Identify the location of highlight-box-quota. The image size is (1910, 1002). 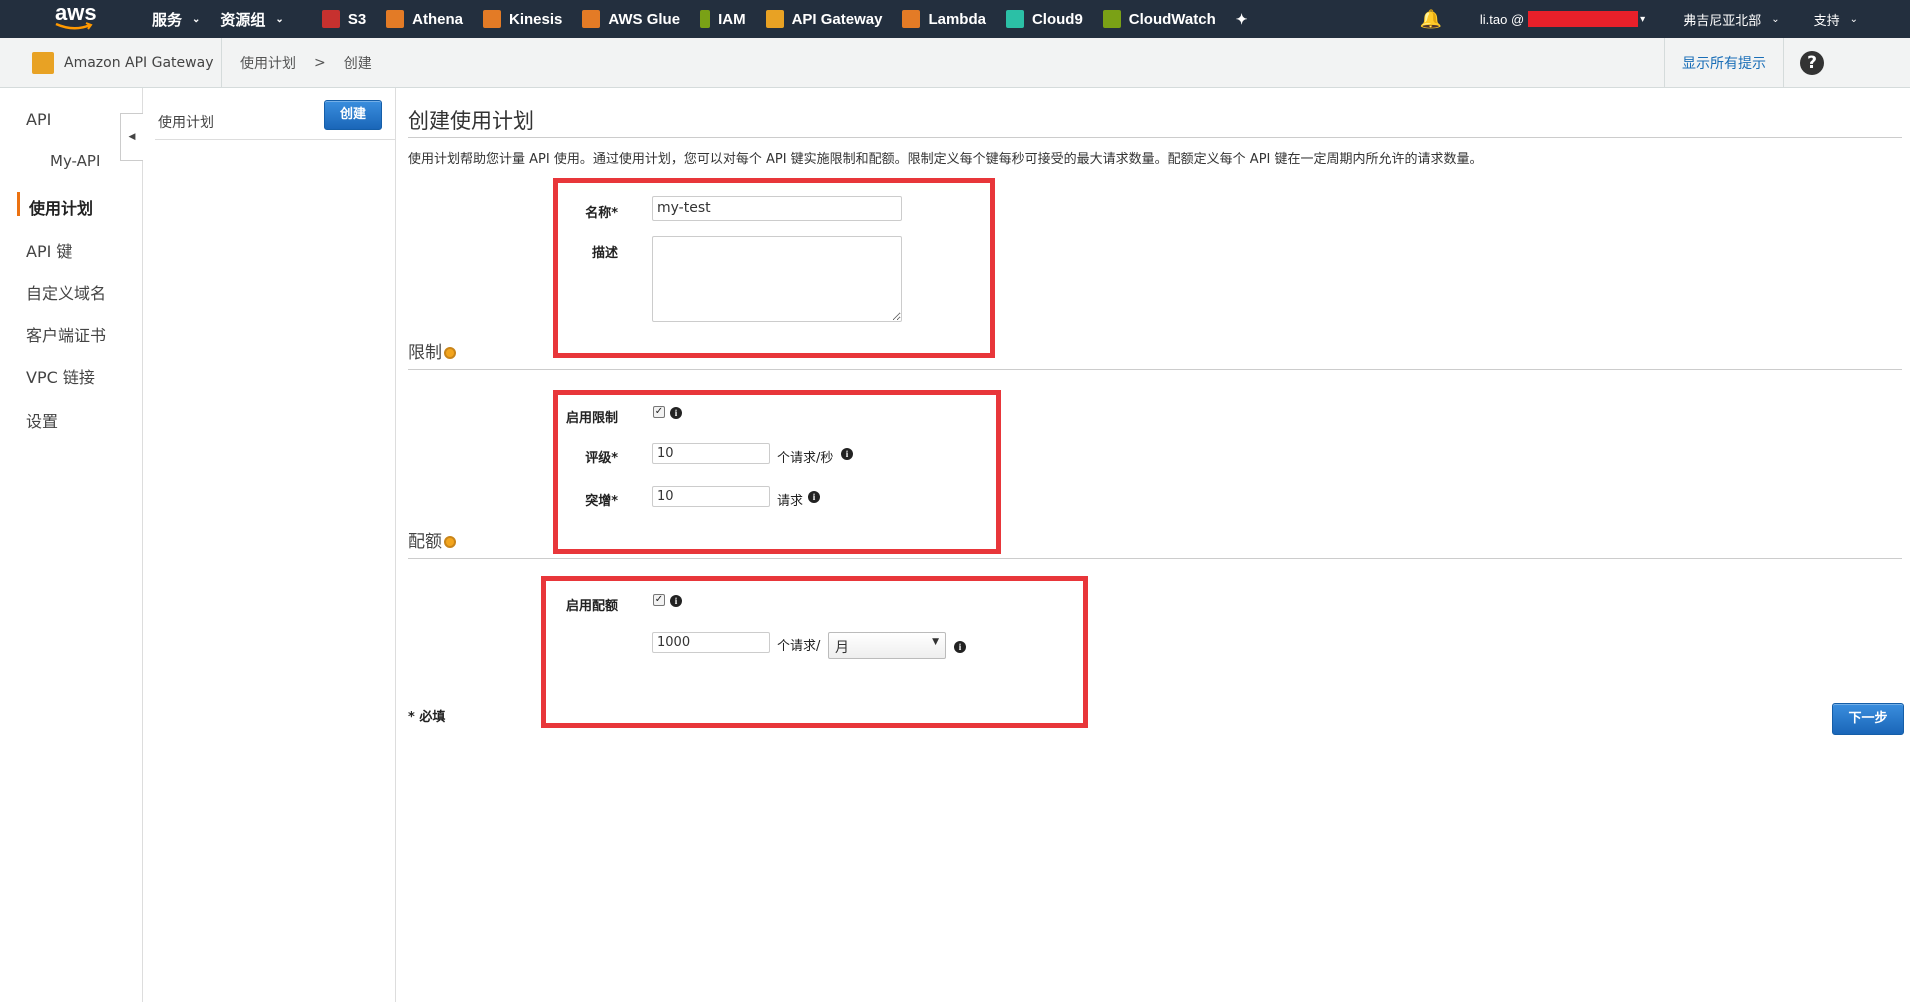
(814, 652).